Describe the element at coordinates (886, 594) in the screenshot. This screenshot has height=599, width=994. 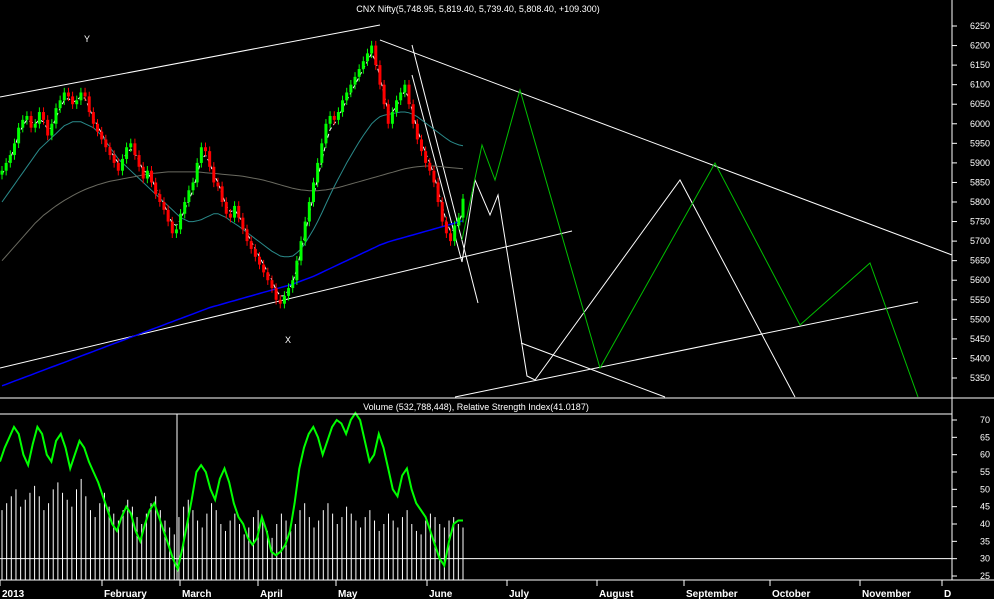
I see `month-label: November` at that location.